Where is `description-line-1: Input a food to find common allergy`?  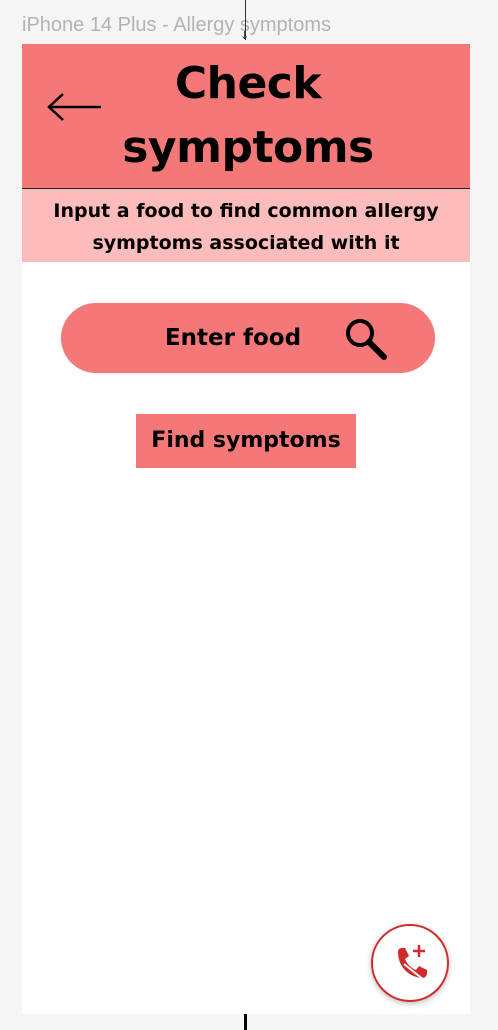
description-line-1: Input a food to find common allergy is located at coordinates (246, 211).